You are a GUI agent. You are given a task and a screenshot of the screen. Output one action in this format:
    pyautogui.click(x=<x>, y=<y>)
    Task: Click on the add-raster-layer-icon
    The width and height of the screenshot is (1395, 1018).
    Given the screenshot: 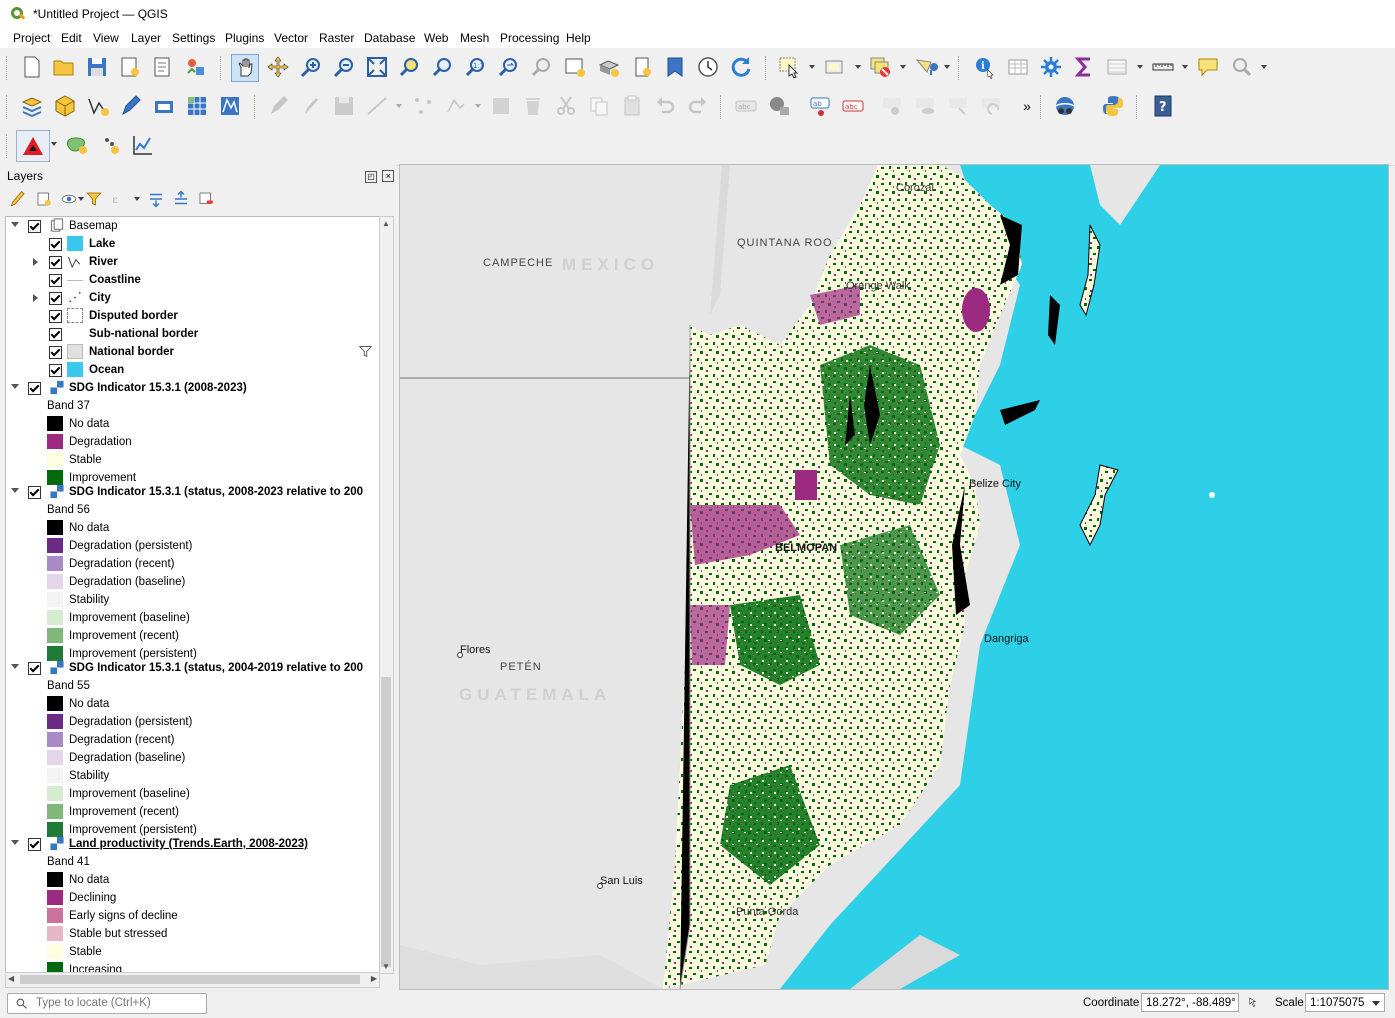 What is the action you would take?
    pyautogui.click(x=197, y=106)
    